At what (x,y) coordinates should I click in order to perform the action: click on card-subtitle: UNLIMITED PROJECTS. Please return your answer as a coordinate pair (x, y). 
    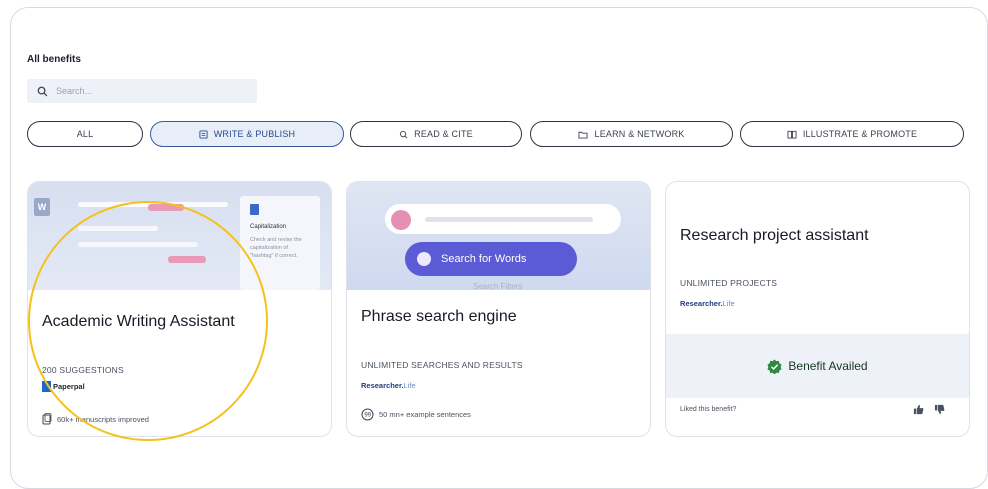
    Looking at the image, I should click on (729, 283).